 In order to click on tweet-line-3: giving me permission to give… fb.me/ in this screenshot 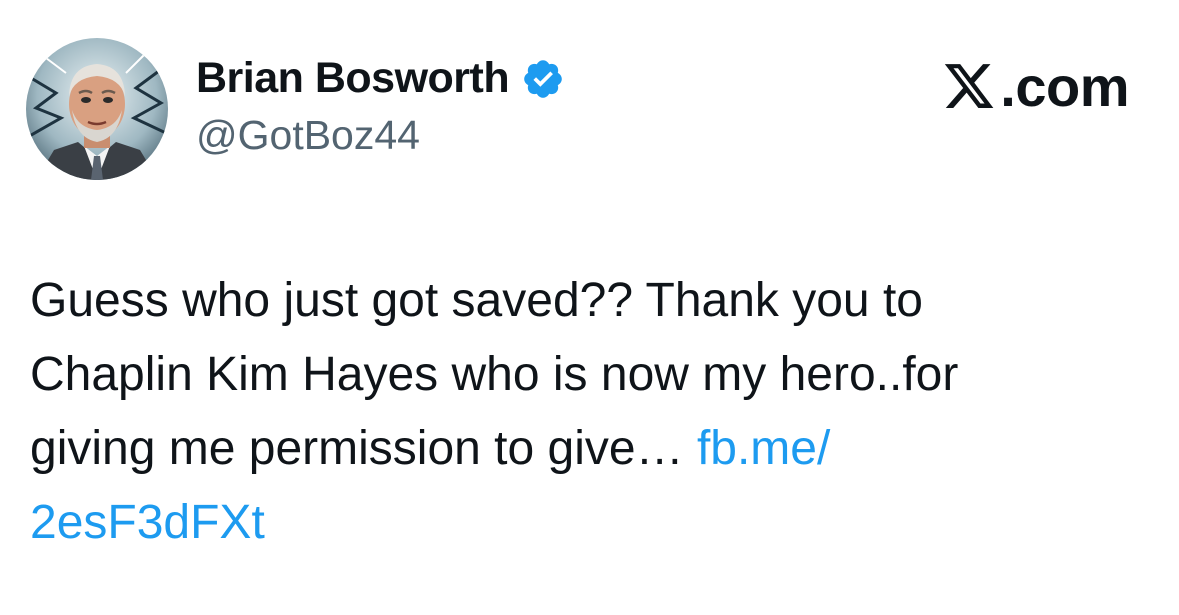, I will do `click(590, 449)`.